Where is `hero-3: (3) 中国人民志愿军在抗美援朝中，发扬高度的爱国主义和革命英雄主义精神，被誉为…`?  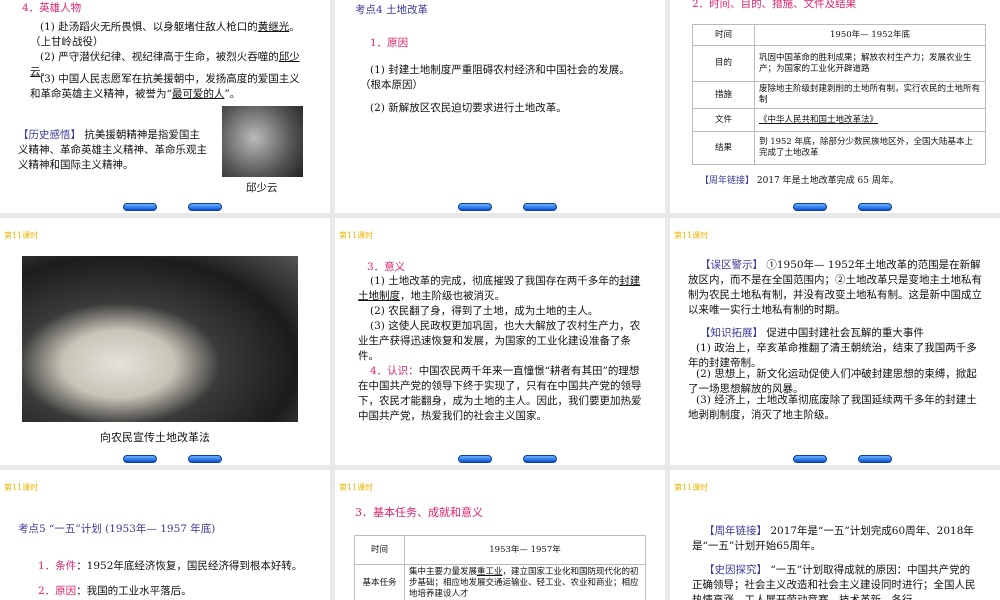
hero-3: (3) 中国人民志愿军在抗美援朝中，发扬高度的爱国主义和革命英雄主义精神，被誉为… is located at coordinates (165, 86).